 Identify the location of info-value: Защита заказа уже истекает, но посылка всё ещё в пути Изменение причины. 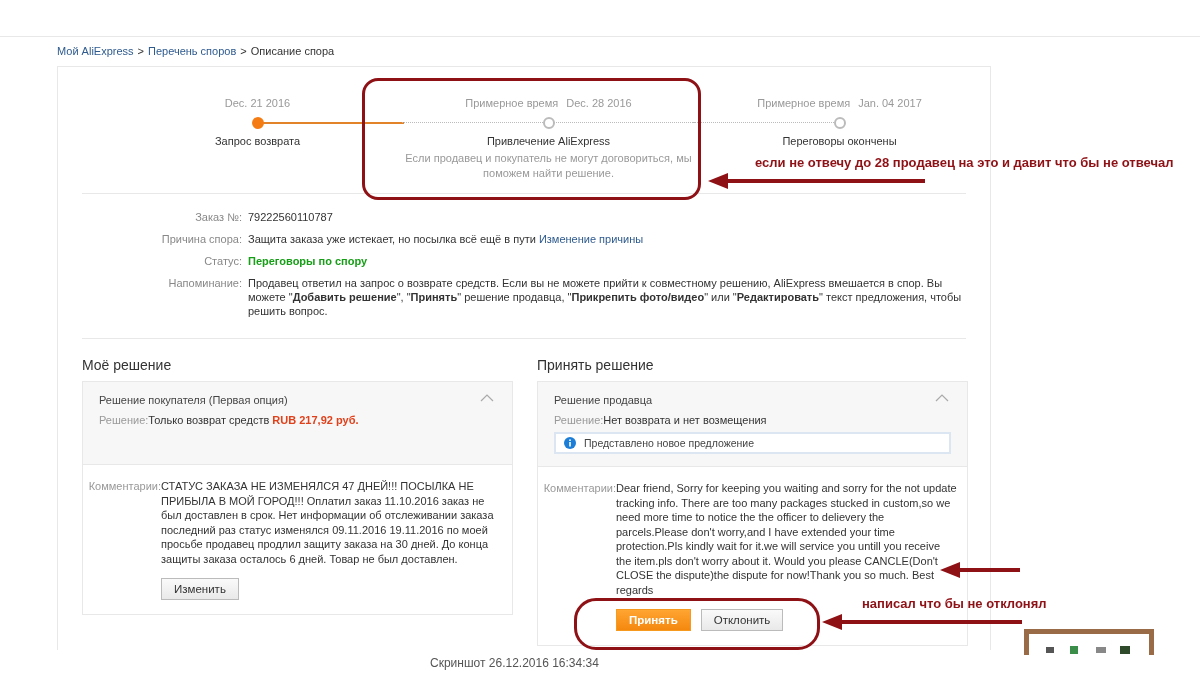
(446, 239).